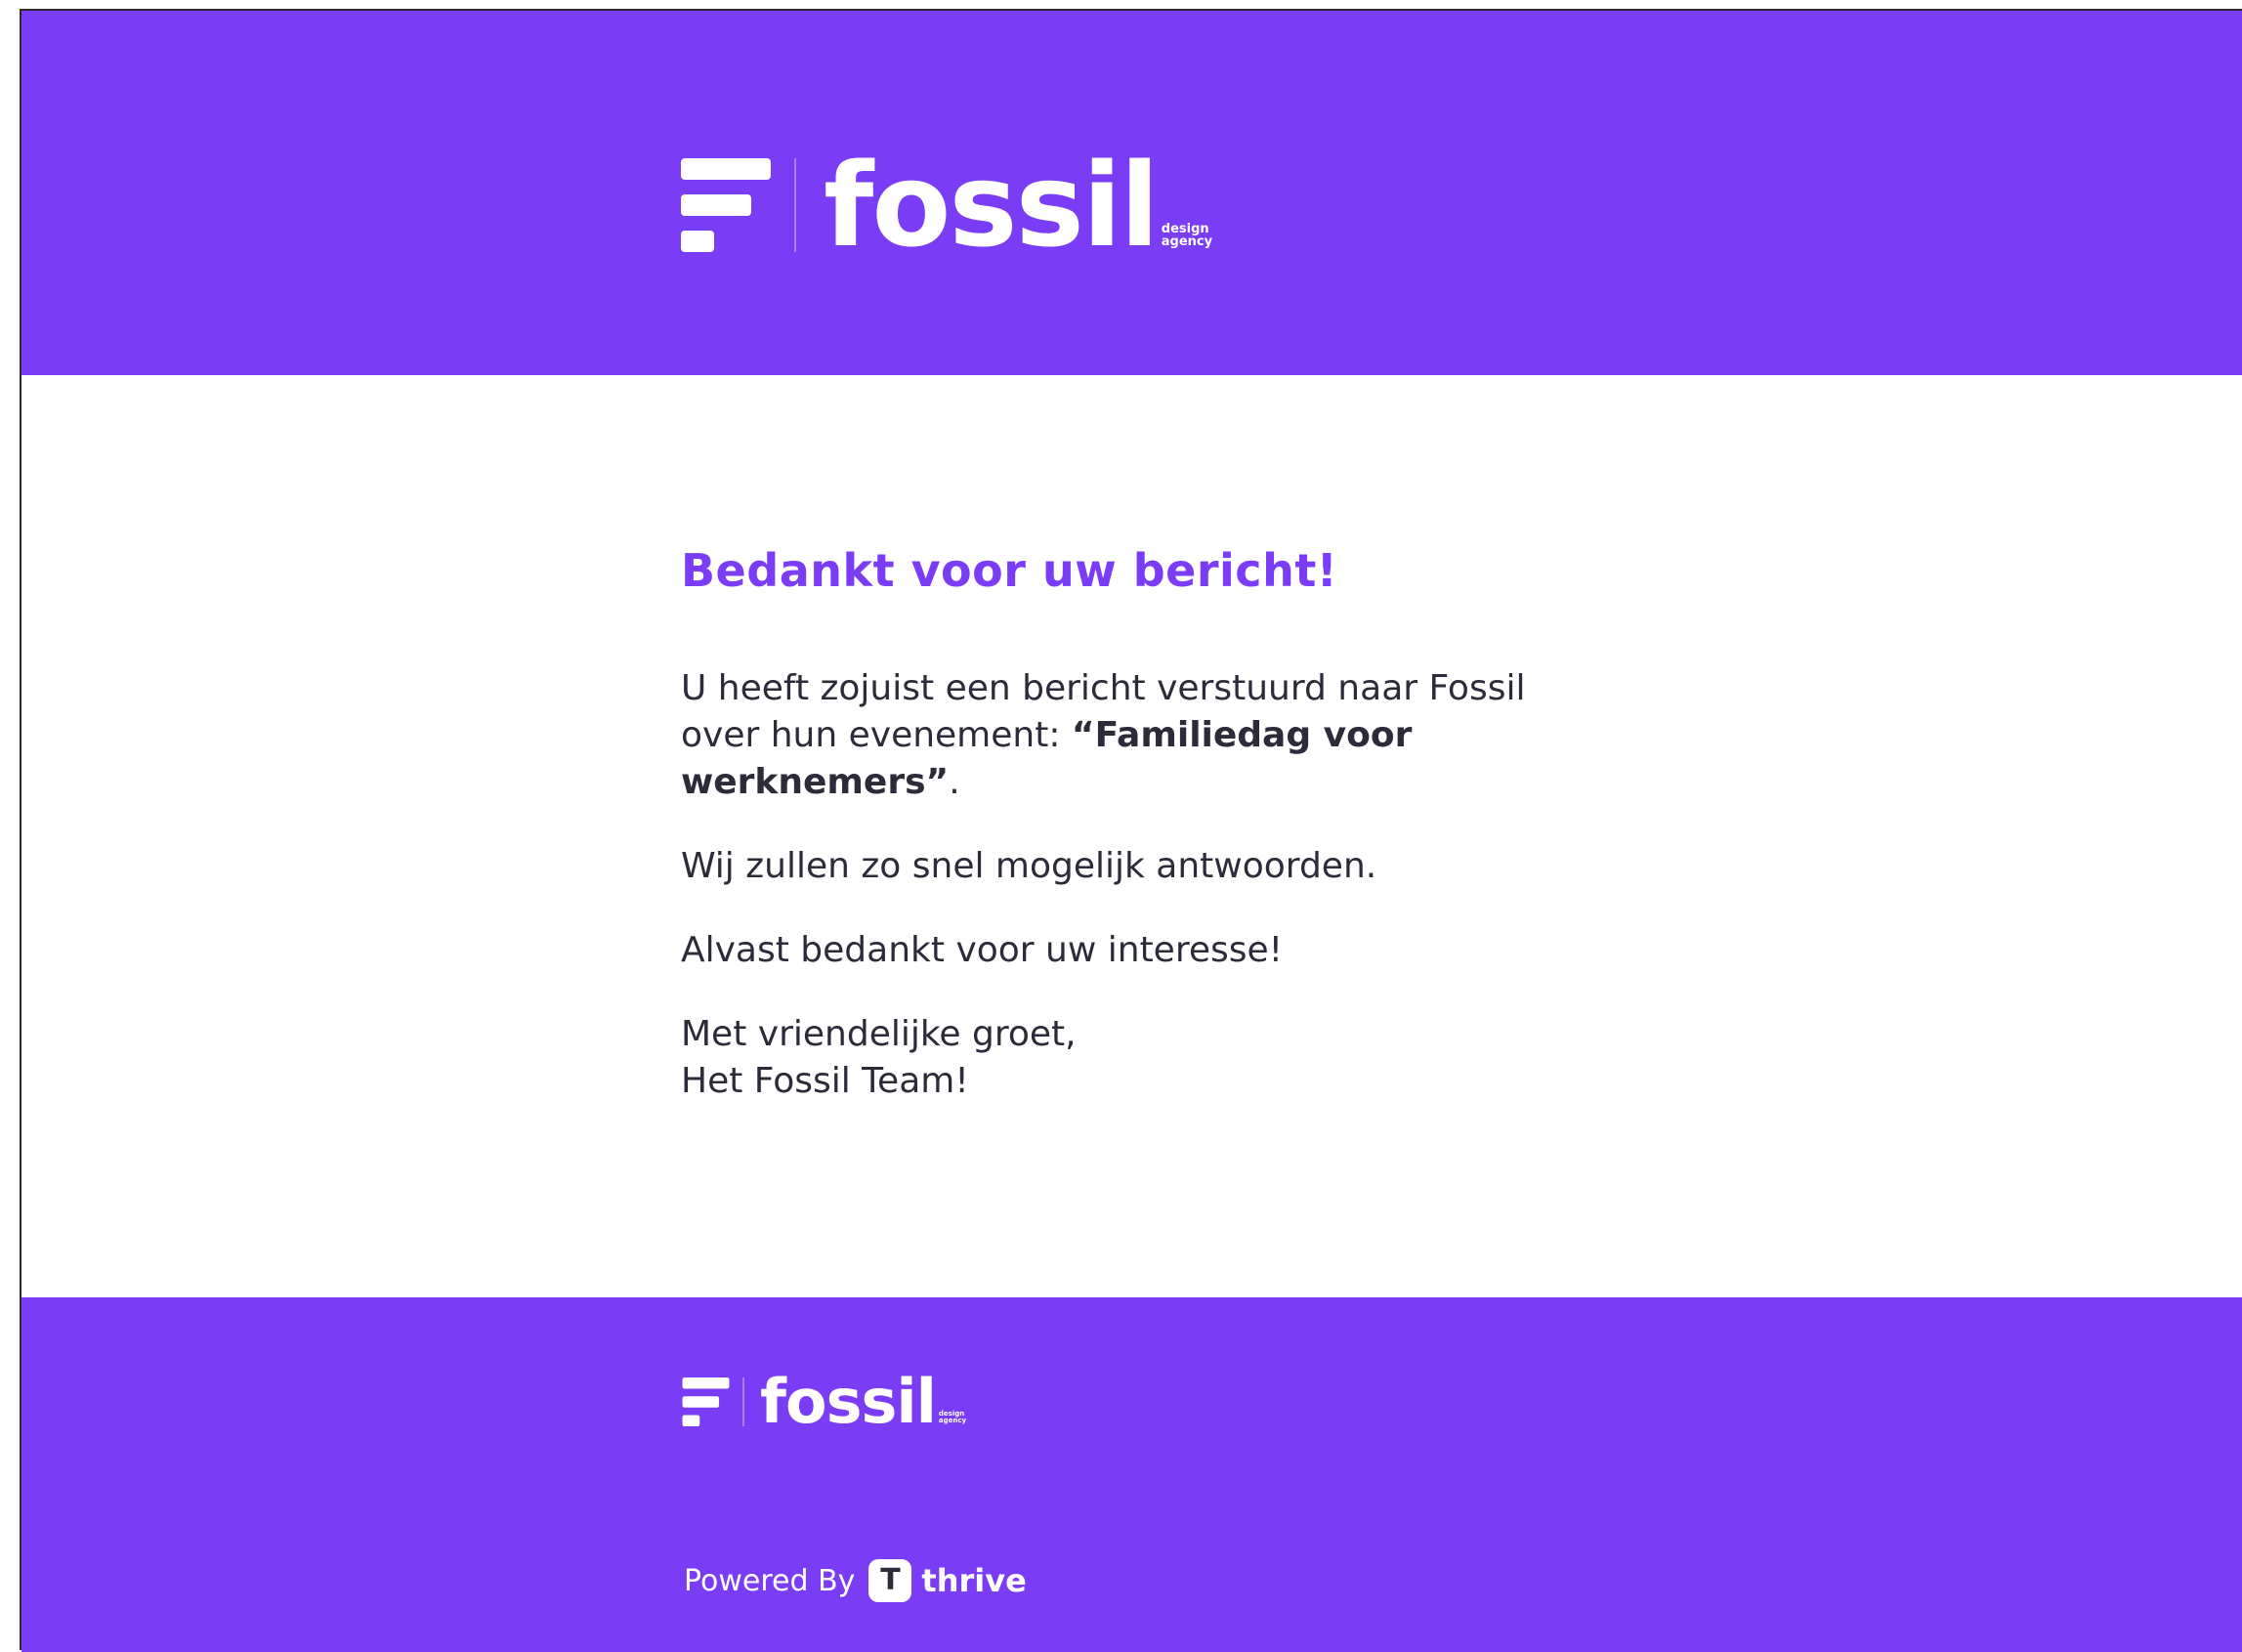 The height and width of the screenshot is (1652, 2242). What do you see at coordinates (983, 950) in the screenshot?
I see `thanks-paragraph: Alvast bedankt voor uw interesse!` at bounding box center [983, 950].